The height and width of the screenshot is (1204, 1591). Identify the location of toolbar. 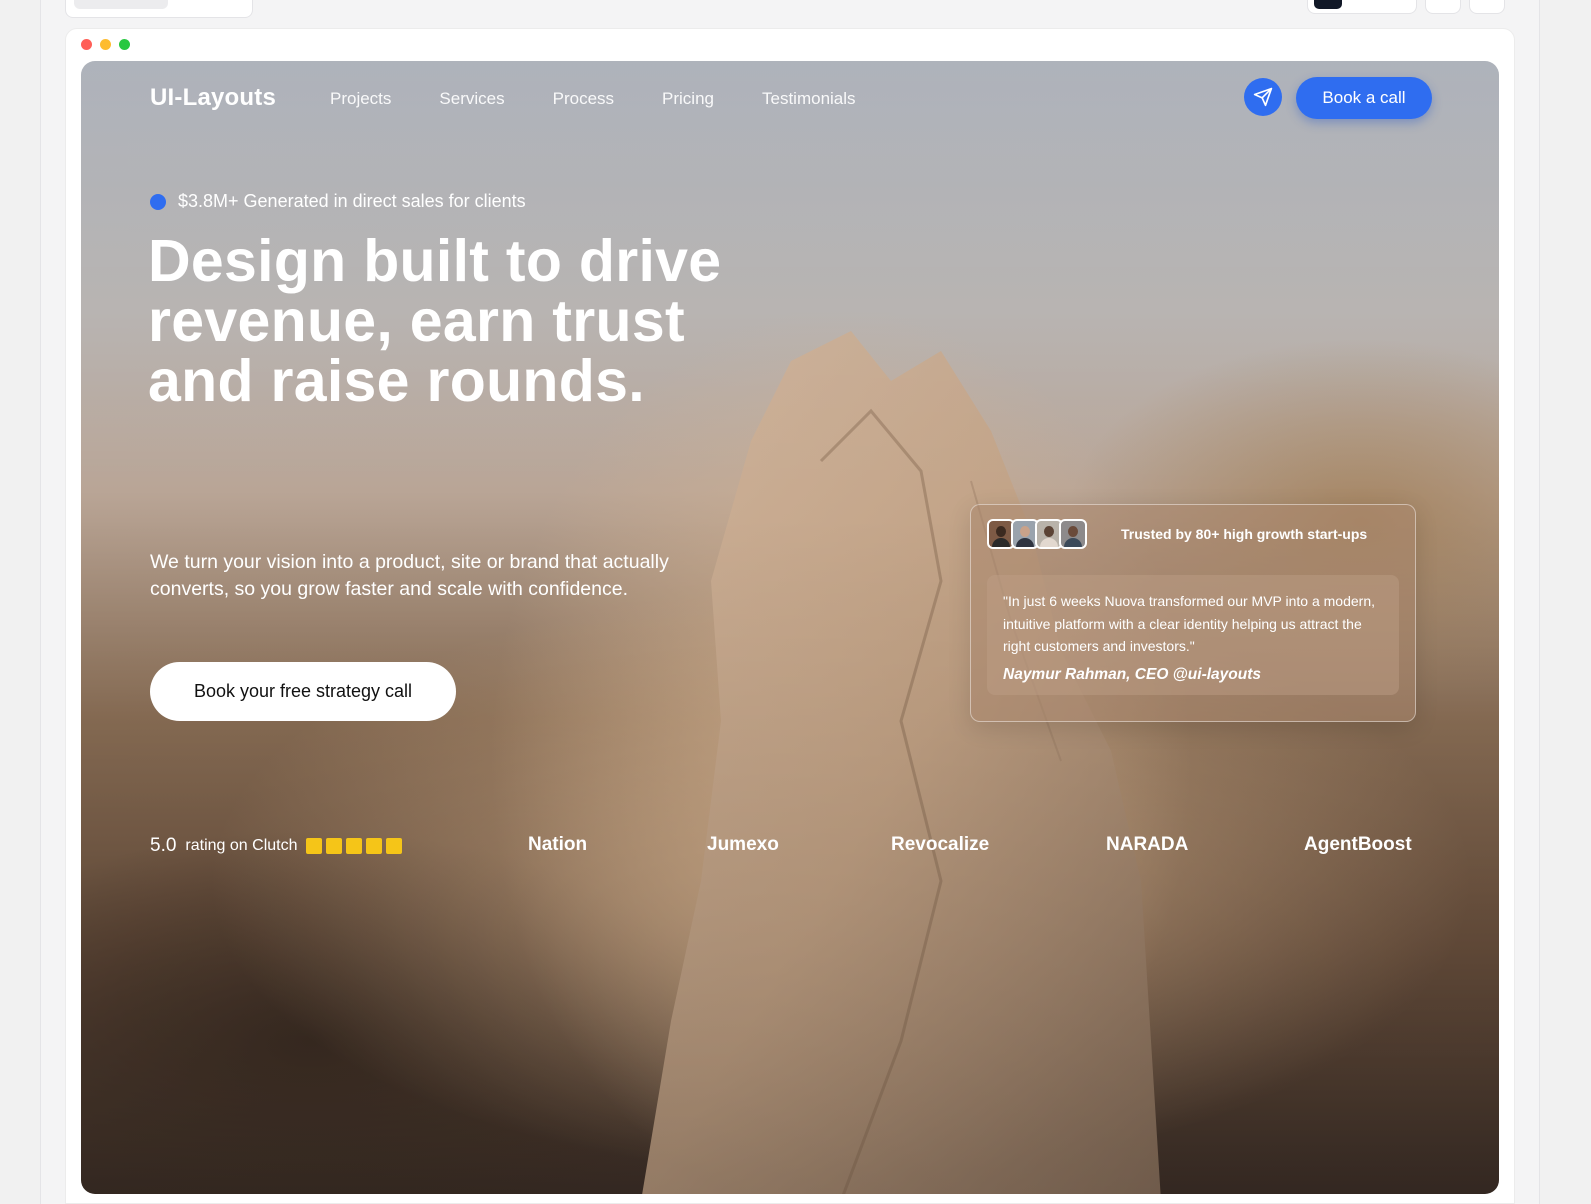
(1406, 7).